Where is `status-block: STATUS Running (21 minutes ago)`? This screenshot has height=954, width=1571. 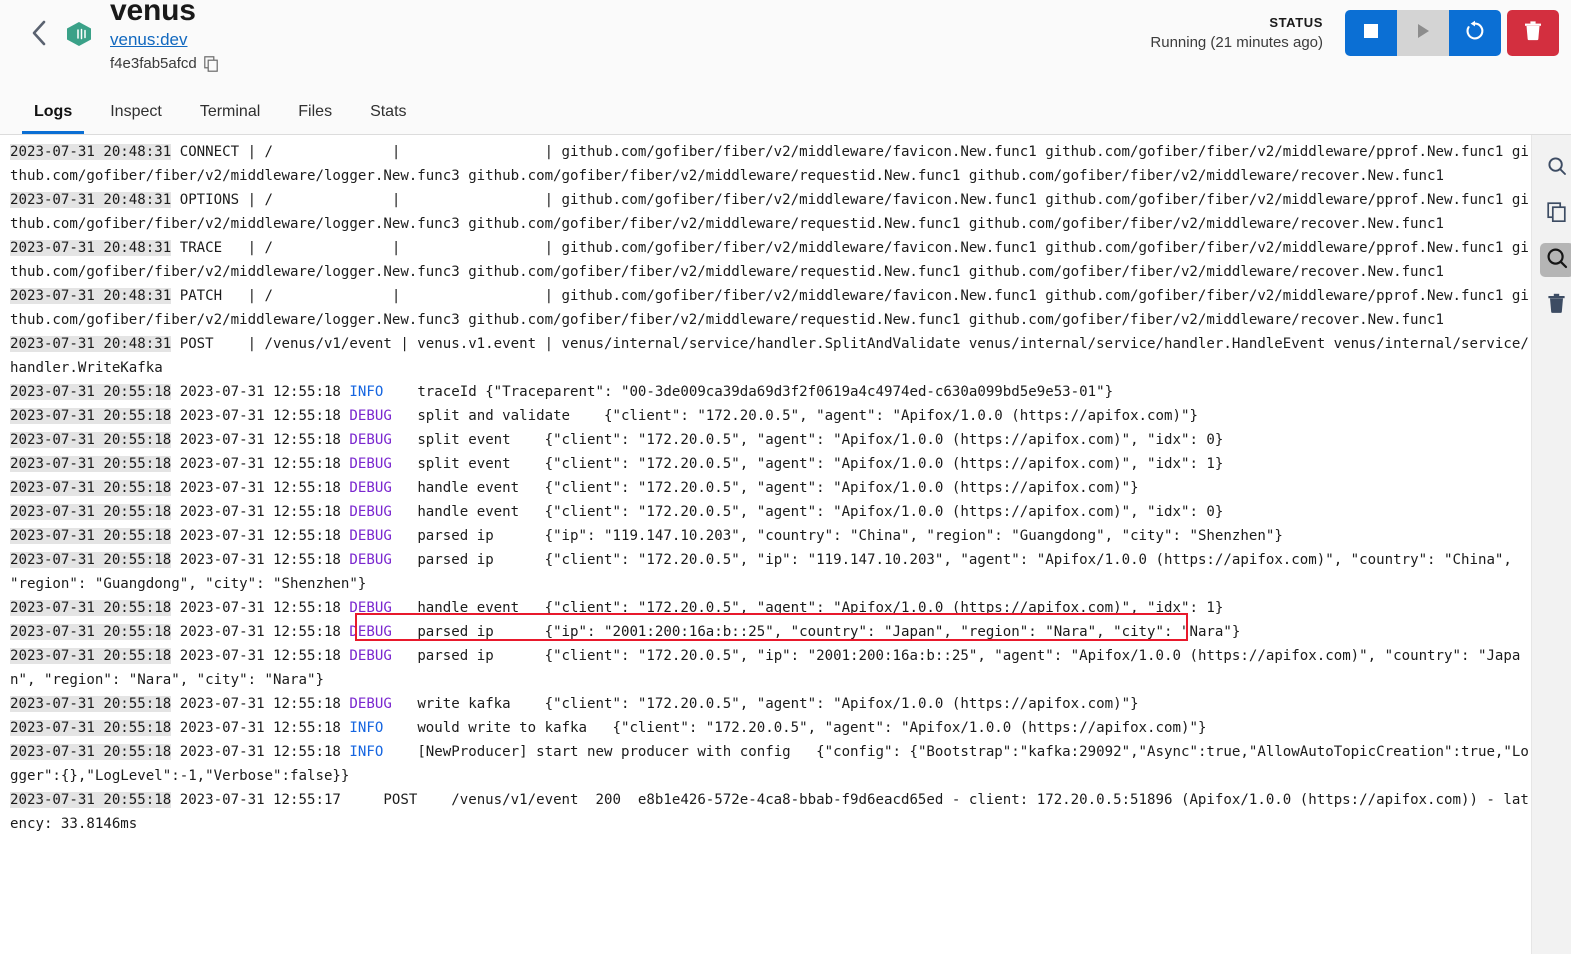
status-block: STATUS Running (21 minutes ago) is located at coordinates (1239, 33).